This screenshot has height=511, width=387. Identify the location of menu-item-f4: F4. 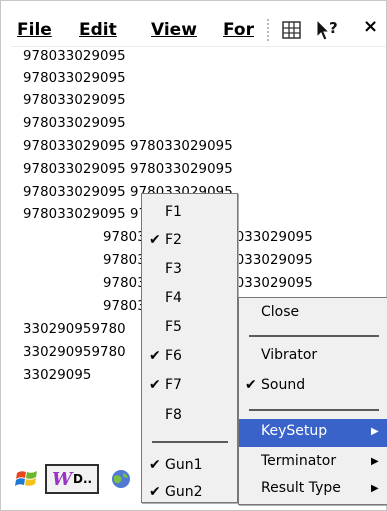
(189, 301).